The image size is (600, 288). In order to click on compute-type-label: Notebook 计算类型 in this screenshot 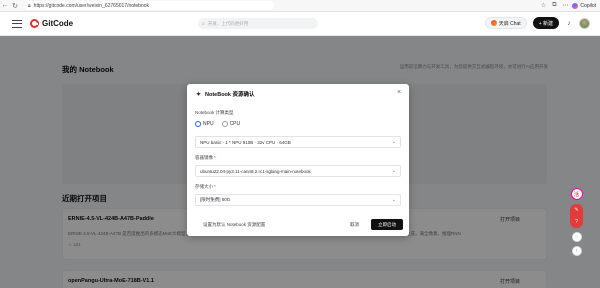, I will do `click(214, 112)`.